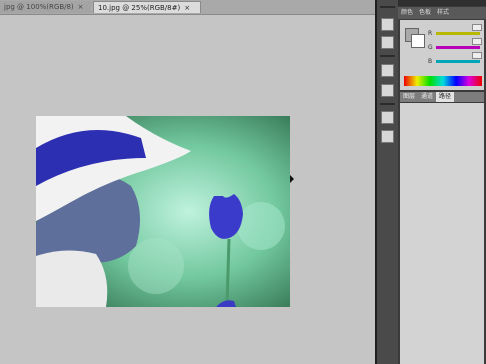 The image size is (486, 364). Describe the element at coordinates (418, 41) in the screenshot. I see `background-color-swatch` at that location.